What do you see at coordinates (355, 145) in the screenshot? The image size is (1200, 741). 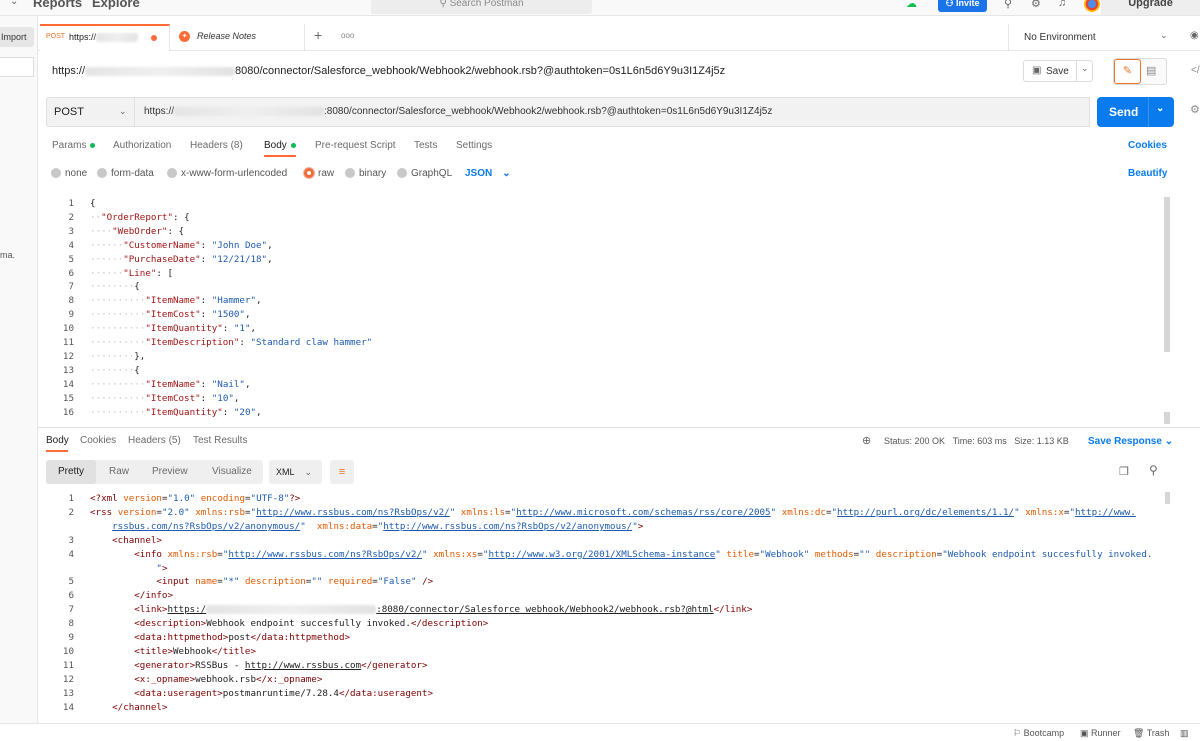 I see `tab-pre-request-script: Pre-request Script` at bounding box center [355, 145].